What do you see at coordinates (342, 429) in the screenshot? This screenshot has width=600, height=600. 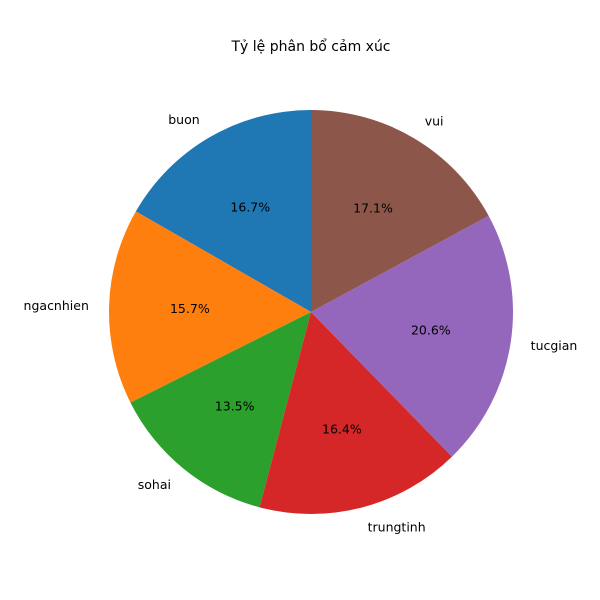 I see `pct-label-trungtinh: 16.4%` at bounding box center [342, 429].